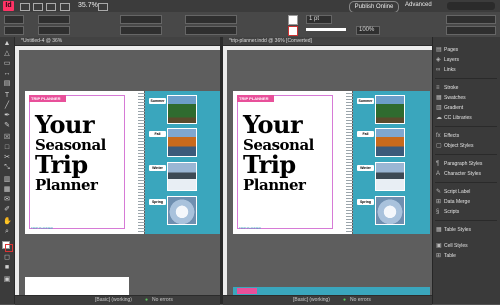 The image size is (500, 305). I want to click on panel-script-label: ✎ Script Label, so click(468, 192).